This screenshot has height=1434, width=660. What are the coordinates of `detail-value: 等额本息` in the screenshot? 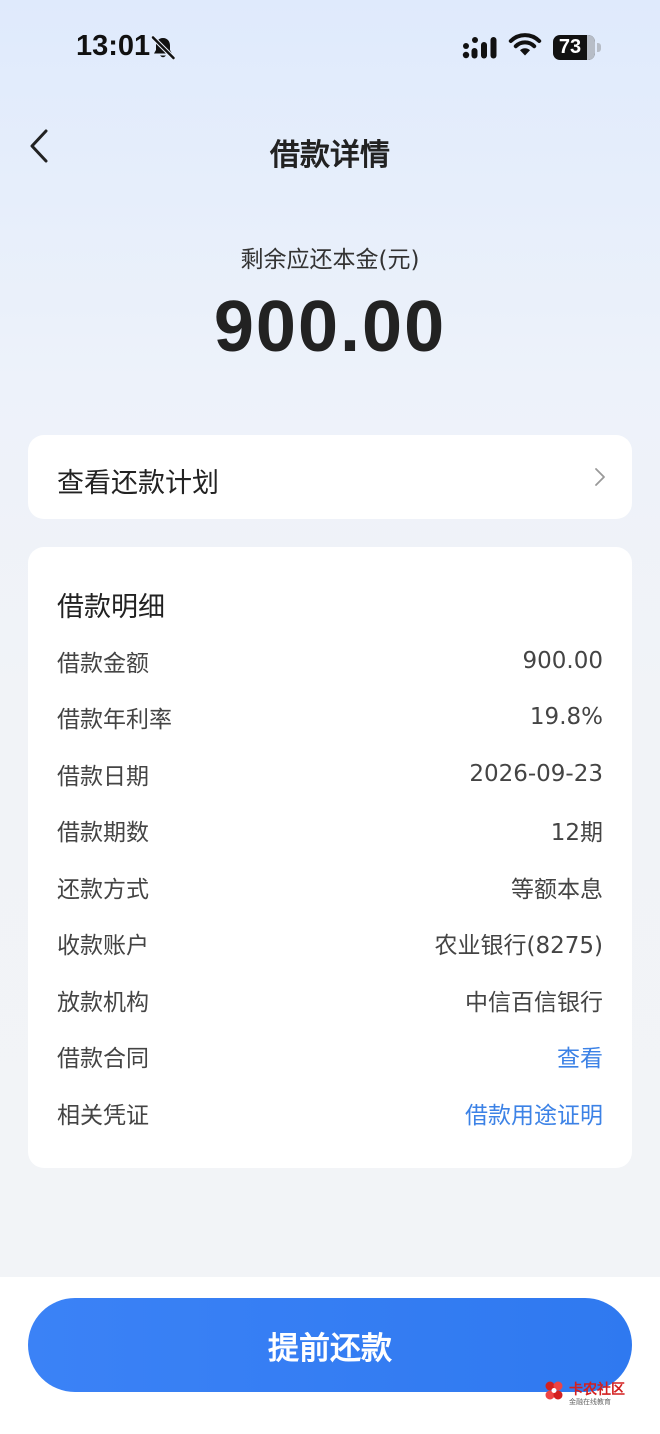 It's located at (557, 890).